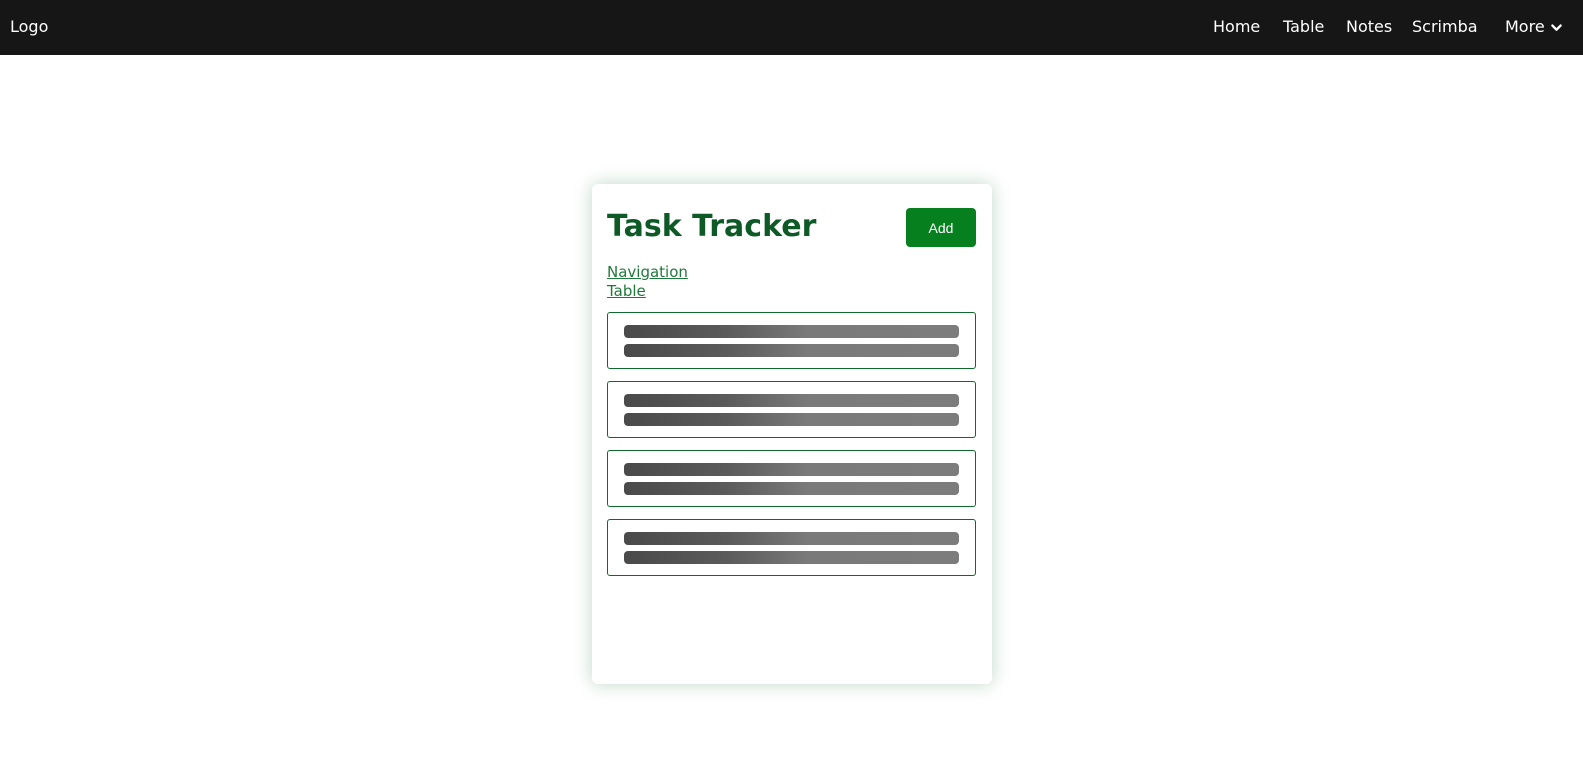 Image resolution: width=1583 pixels, height=757 pixels. What do you see at coordinates (1369, 27) in the screenshot?
I see `nav-notes-link: Notes` at bounding box center [1369, 27].